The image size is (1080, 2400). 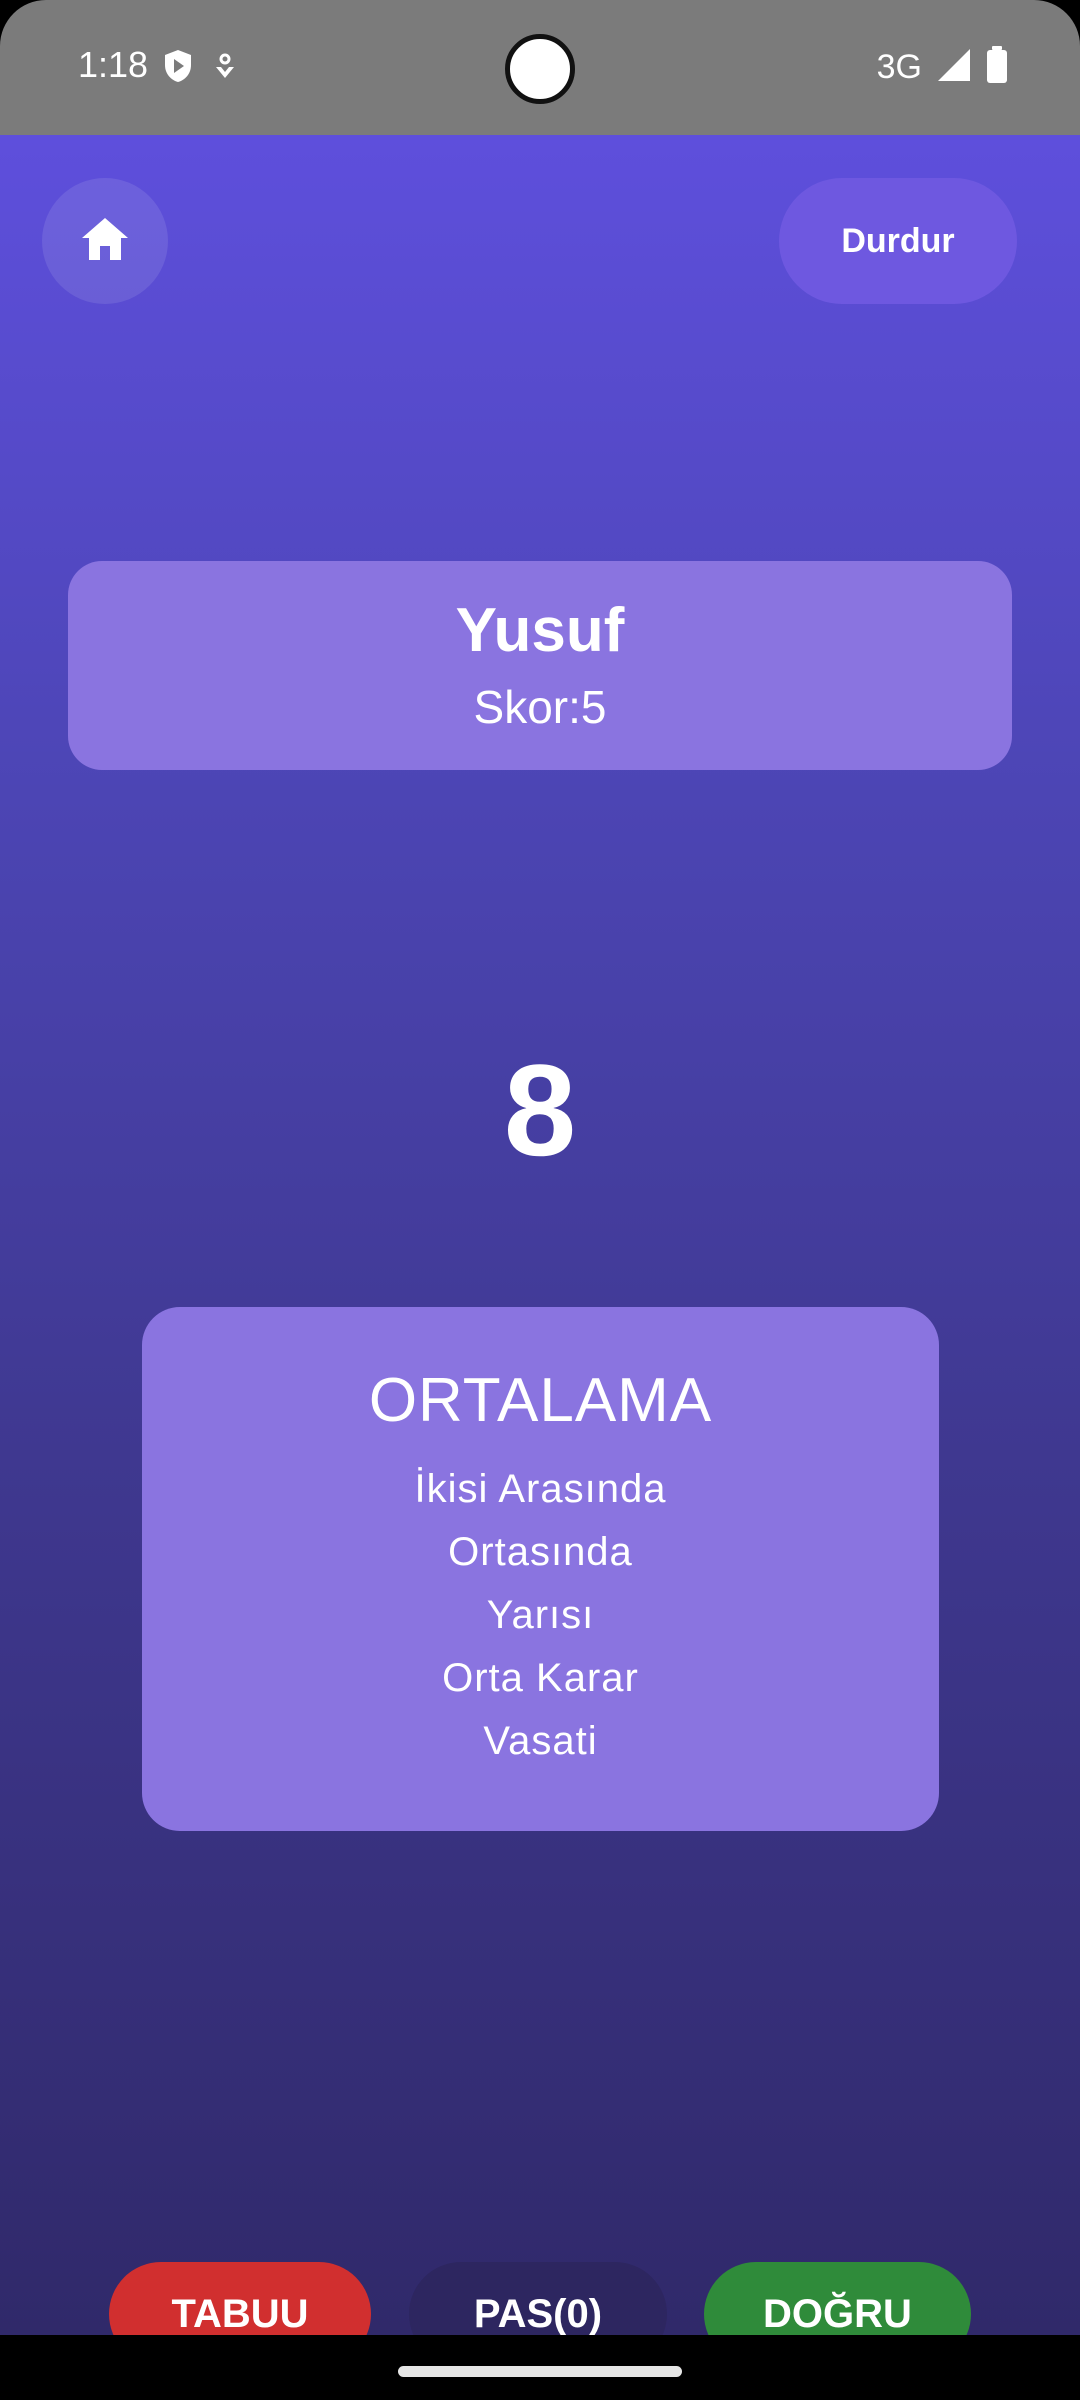 I want to click on assistant-icon, so click(x=225, y=68).